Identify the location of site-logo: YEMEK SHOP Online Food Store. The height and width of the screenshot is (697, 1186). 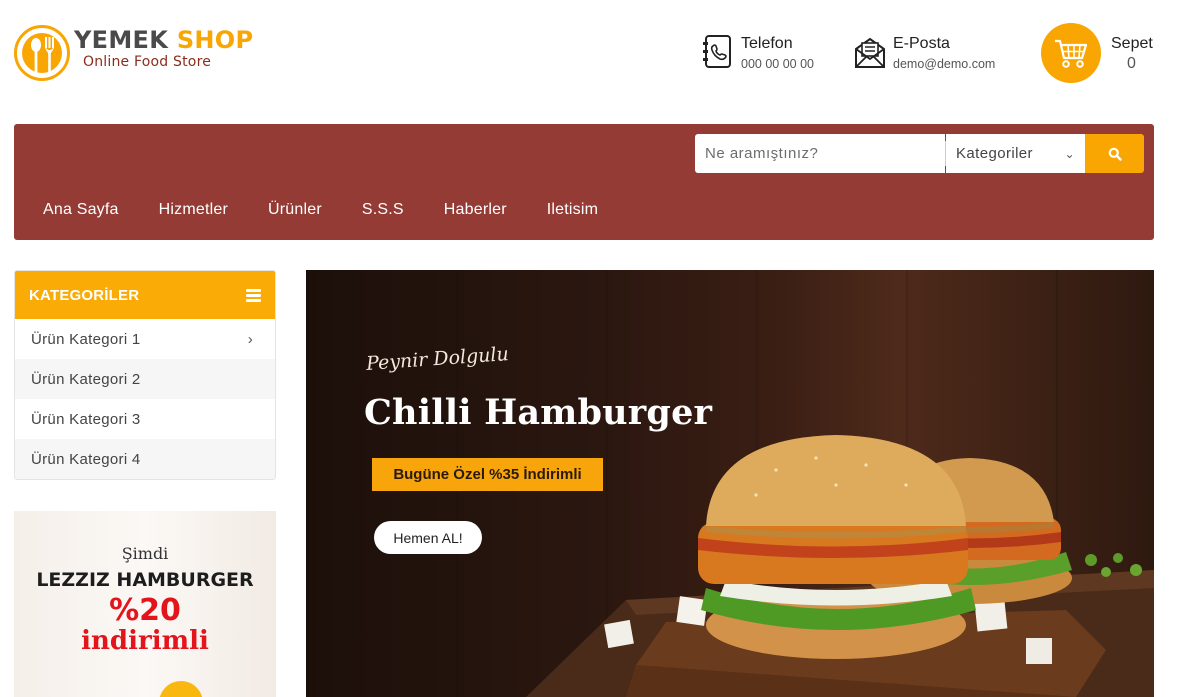
(133, 53).